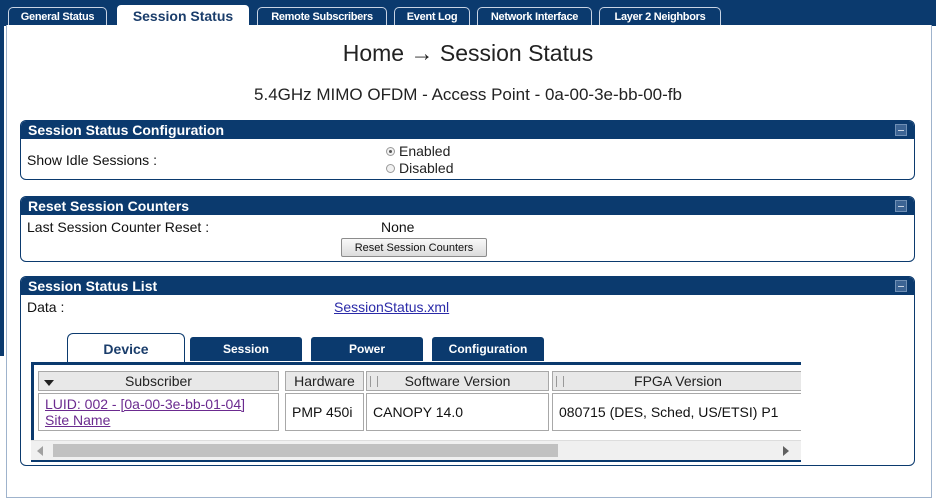 The image size is (936, 503). Describe the element at coordinates (126, 130) in the screenshot. I see `session-config-title: Session Status Configuration` at that location.